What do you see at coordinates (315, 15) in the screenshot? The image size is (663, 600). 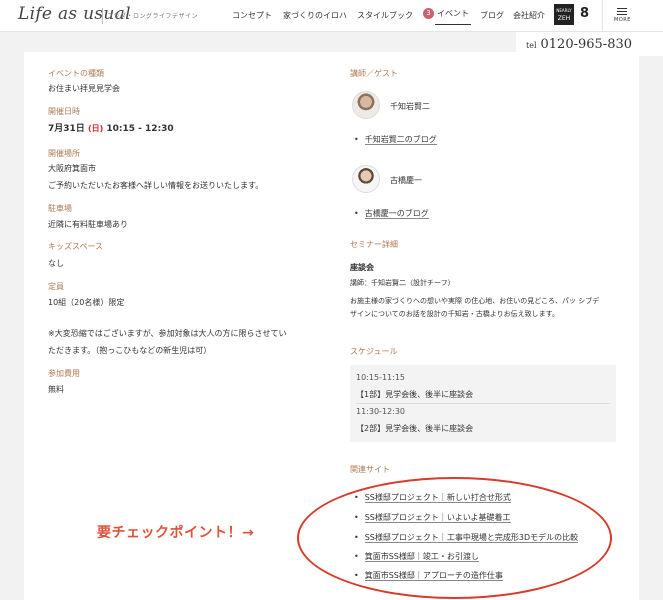 I see `nav-house-basics: 家づくりのイロハ` at bounding box center [315, 15].